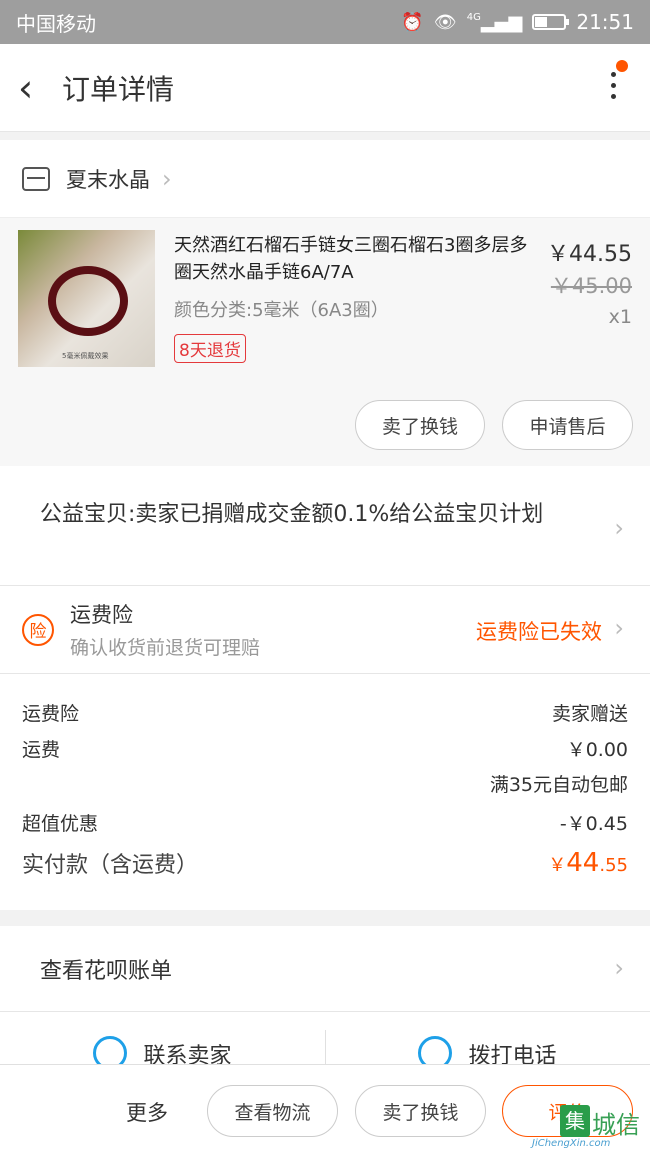  I want to click on divider, so click(325, 1049).